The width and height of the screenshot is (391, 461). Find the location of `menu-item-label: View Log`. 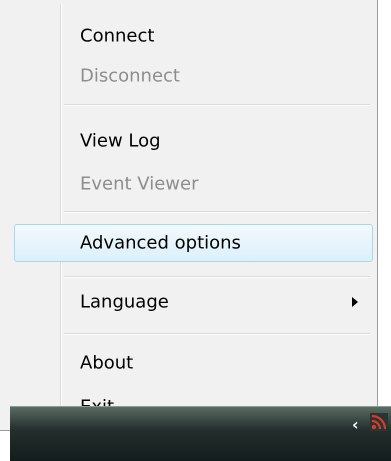

menu-item-label: View Log is located at coordinates (120, 141).